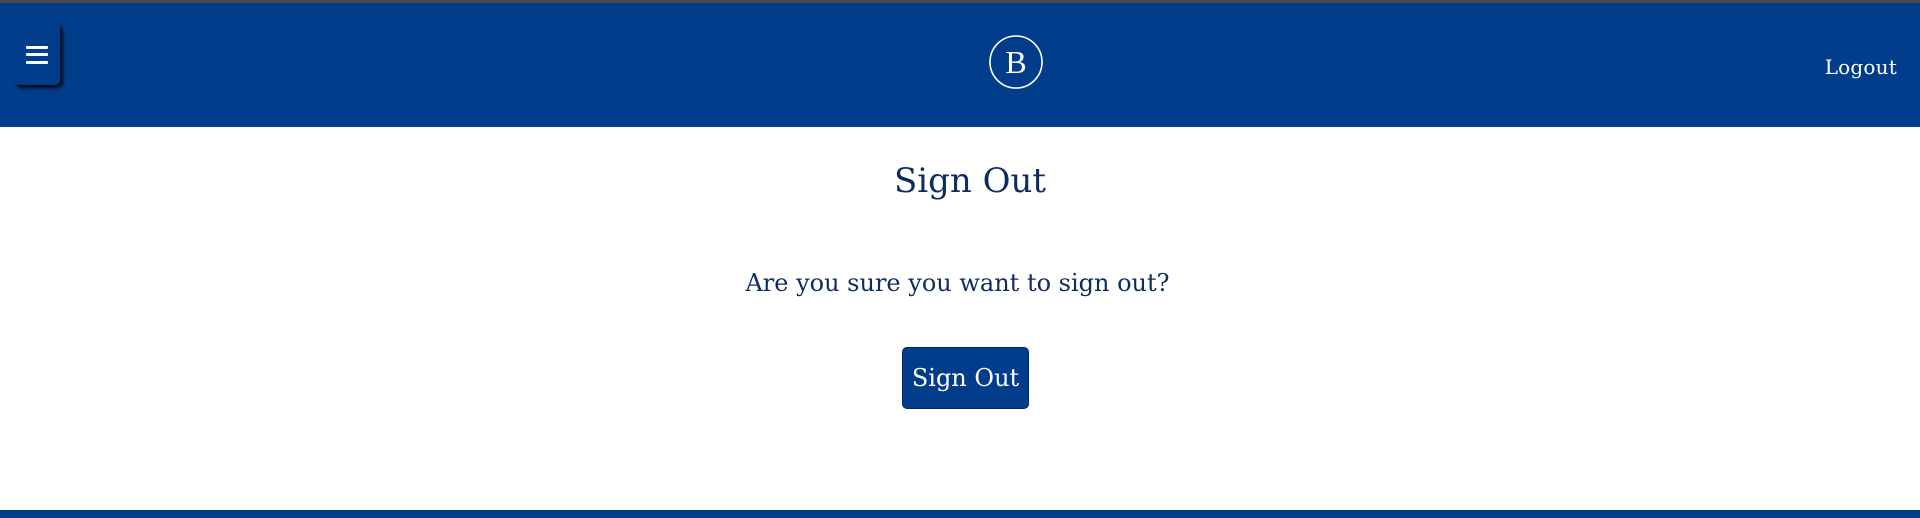 This screenshot has width=1920, height=518. I want to click on footer-bar, so click(960, 514).